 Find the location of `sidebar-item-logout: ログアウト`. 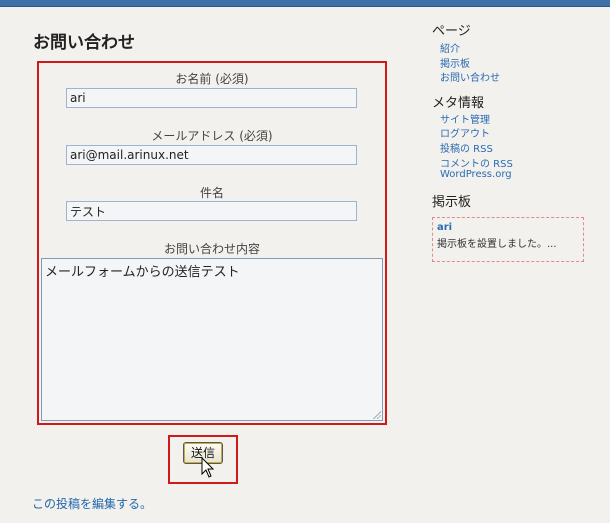

sidebar-item-logout: ログアウト is located at coordinates (465, 132).